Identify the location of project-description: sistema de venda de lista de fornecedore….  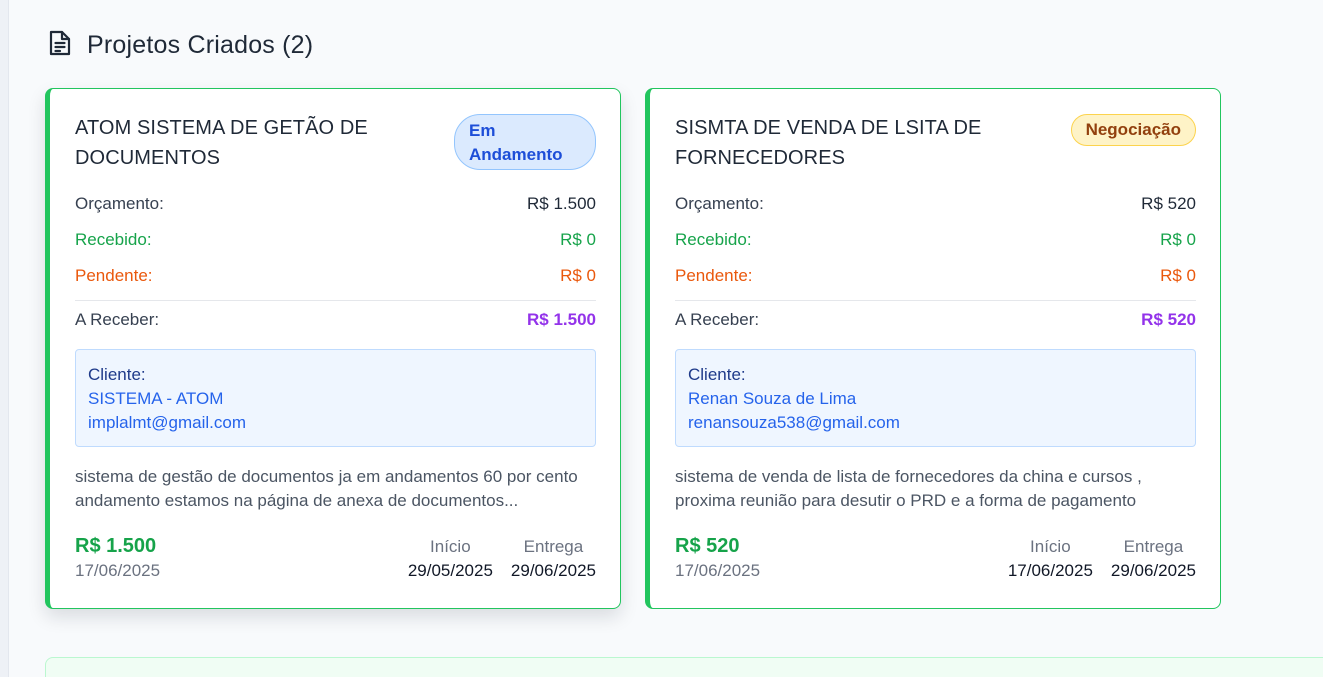
(908, 488).